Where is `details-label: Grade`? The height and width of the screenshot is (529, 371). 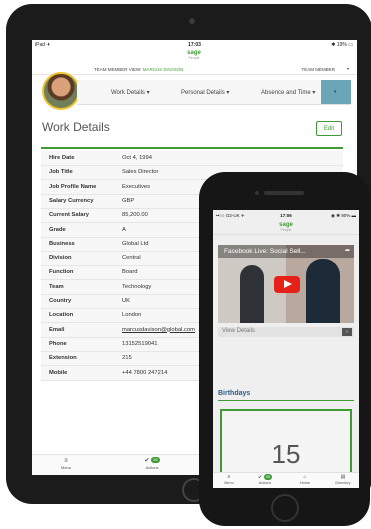
details-label: Grade is located at coordinates (57, 229).